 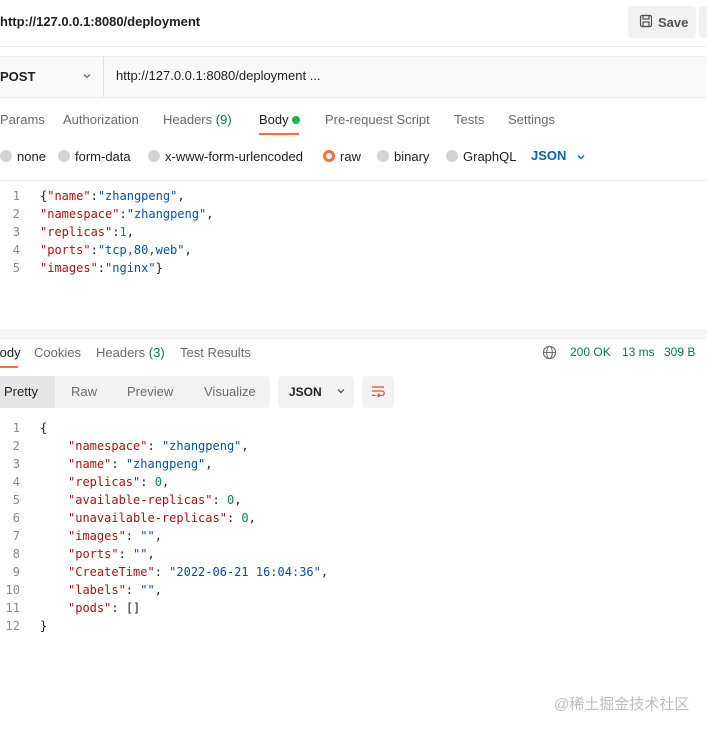 I want to click on radio-label: binary, so click(x=412, y=156).